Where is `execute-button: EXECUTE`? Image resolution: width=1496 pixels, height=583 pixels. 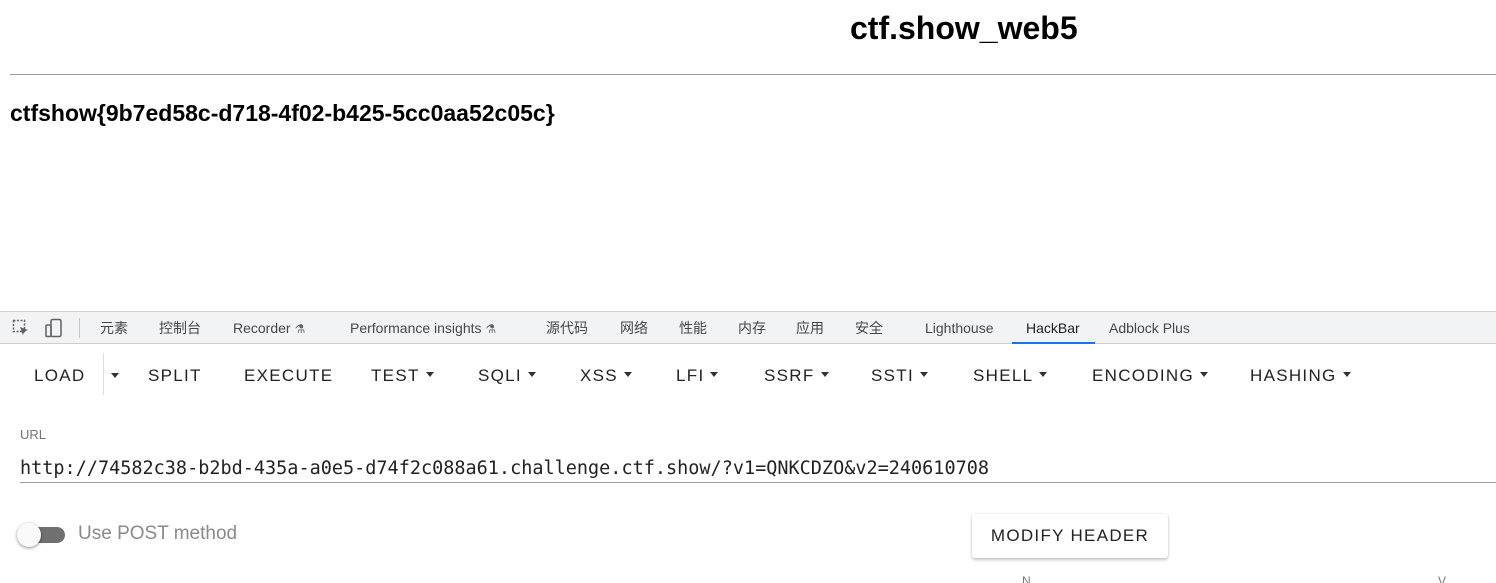 execute-button: EXECUTE is located at coordinates (288, 376).